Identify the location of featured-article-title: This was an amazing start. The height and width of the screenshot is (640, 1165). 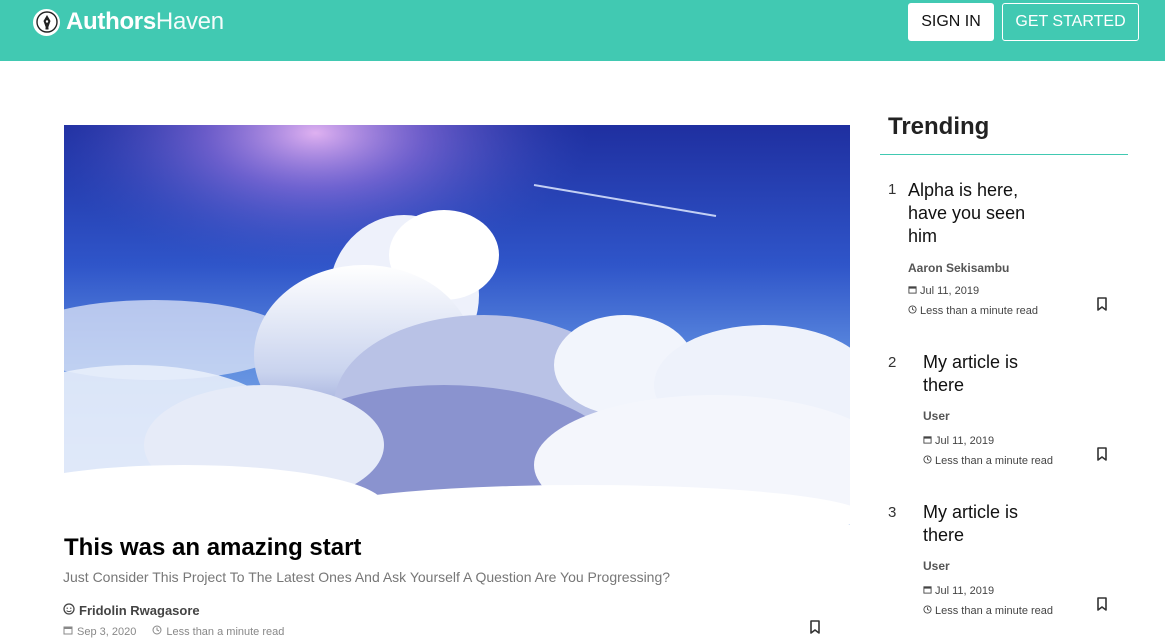
(212, 548).